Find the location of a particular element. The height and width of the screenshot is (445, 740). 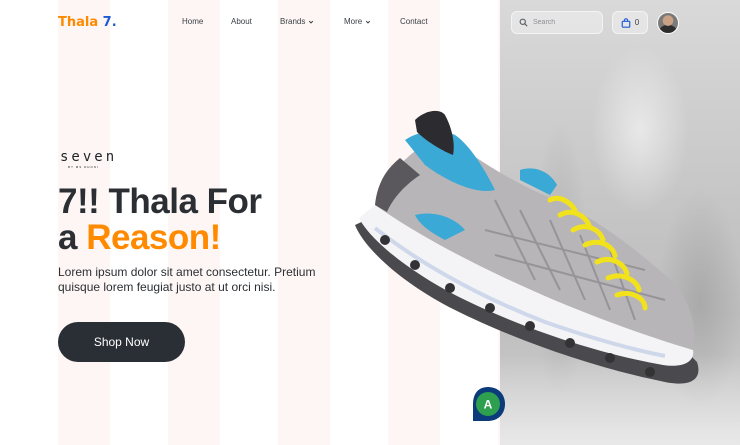

search-box is located at coordinates (557, 22).